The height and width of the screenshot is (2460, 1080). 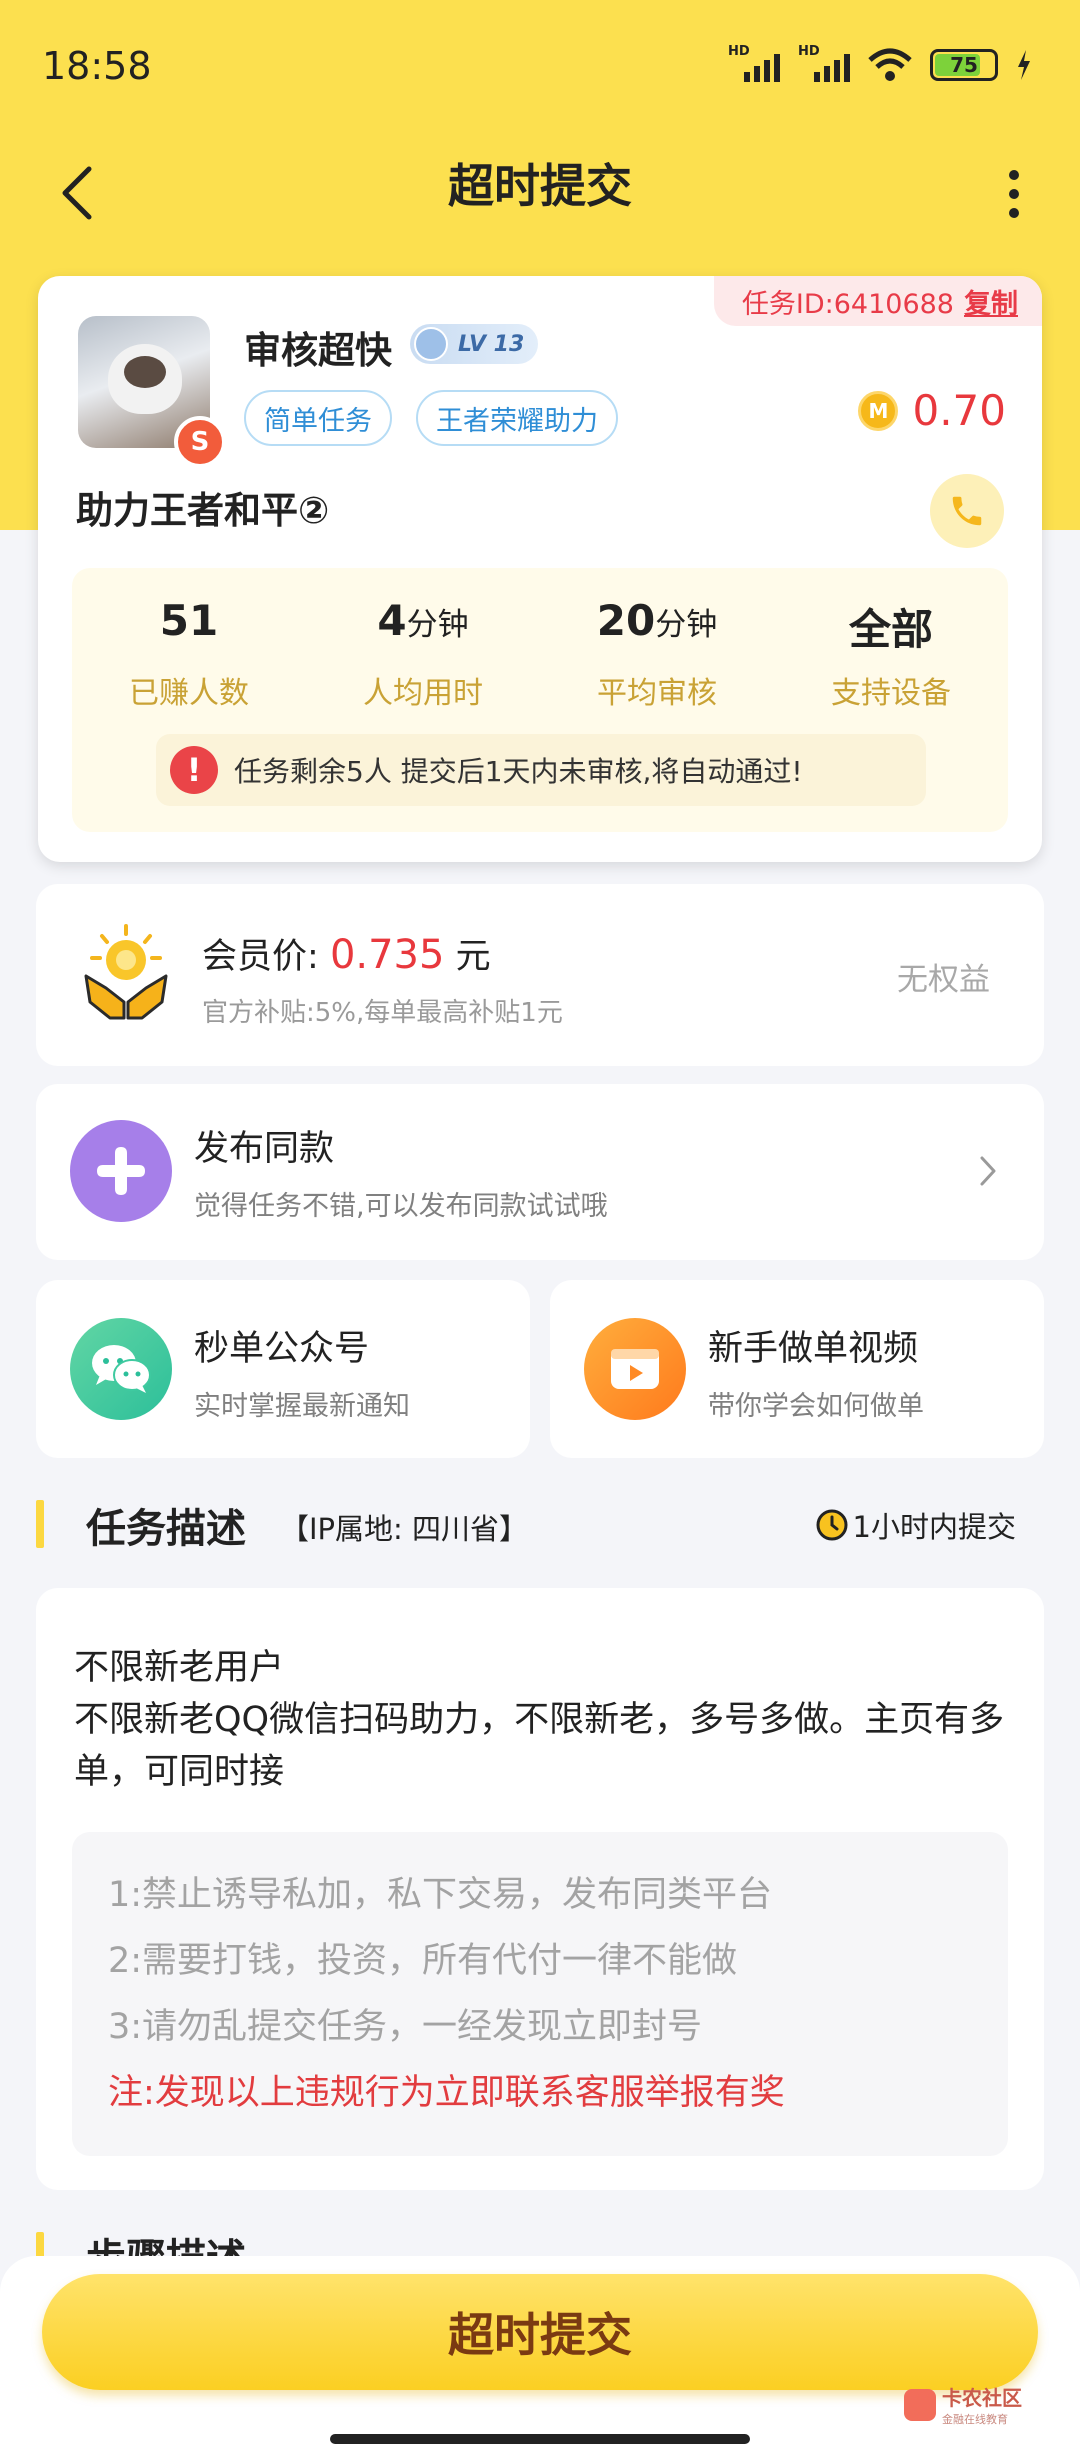 I want to click on task-notice: ! 任务剩余5人 提交后1天内未审核,将自动通过!, so click(x=541, y=770).